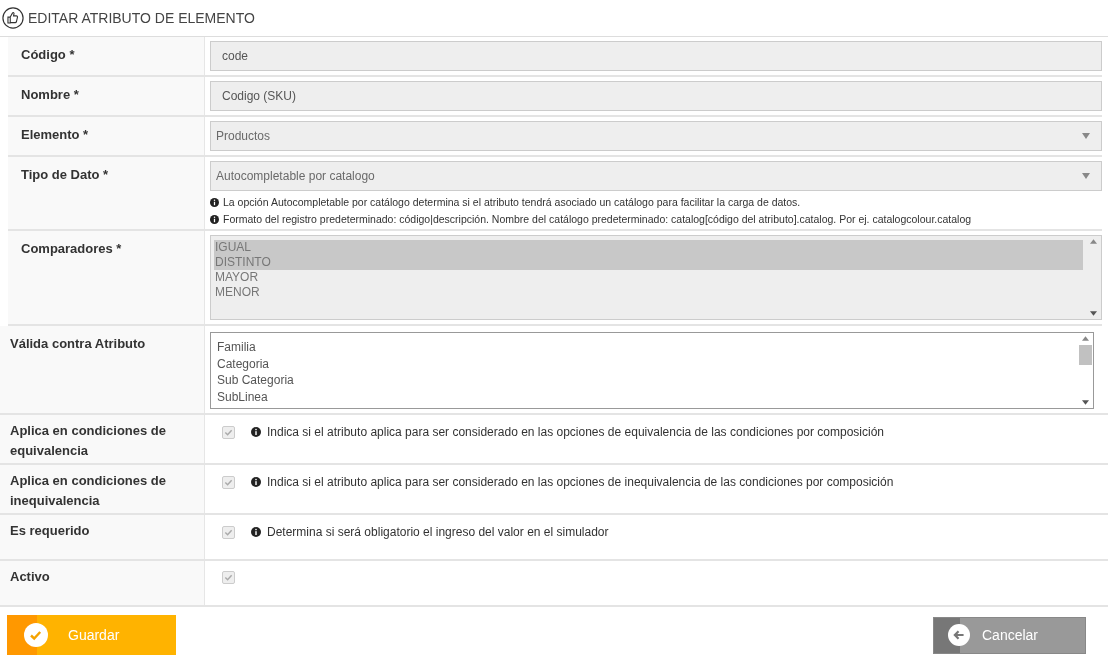 This screenshot has height=662, width=1108. Describe the element at coordinates (648, 277) in the screenshot. I see `list-option: MAYOR` at that location.